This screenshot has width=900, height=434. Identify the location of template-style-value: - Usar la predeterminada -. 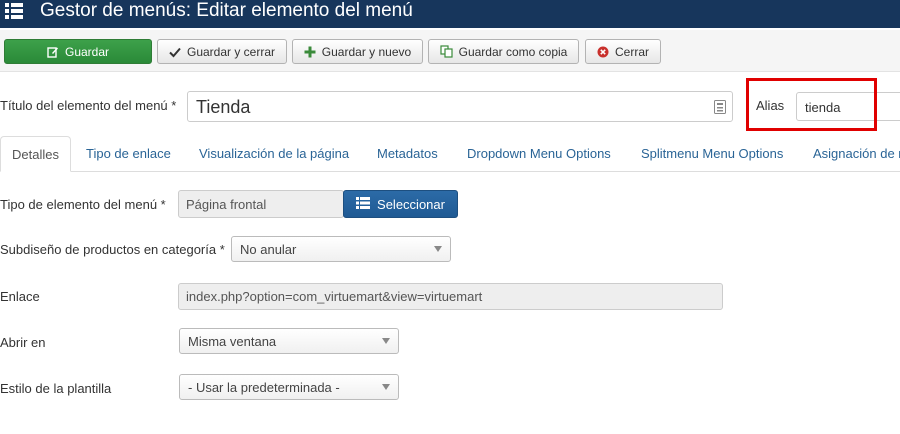
(264, 387).